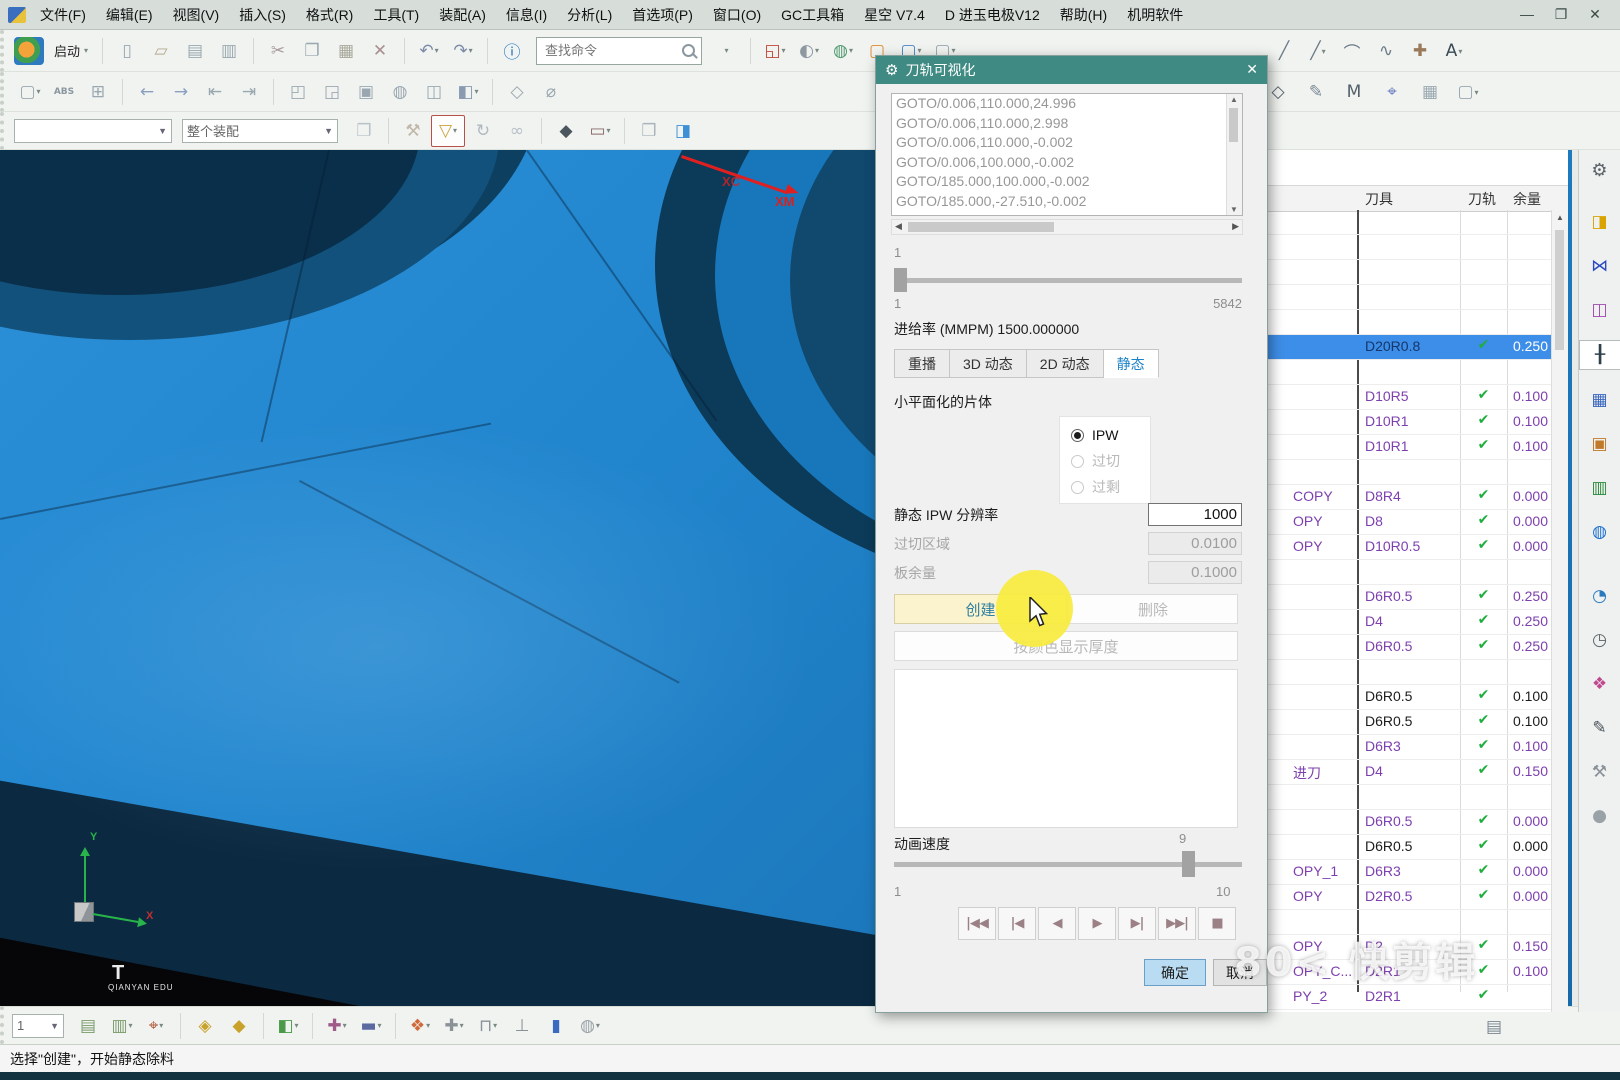 The width and height of the screenshot is (1620, 1080). What do you see at coordinates (1110, 435) in the screenshot?
I see `radio-option-IPW: IPW` at bounding box center [1110, 435].